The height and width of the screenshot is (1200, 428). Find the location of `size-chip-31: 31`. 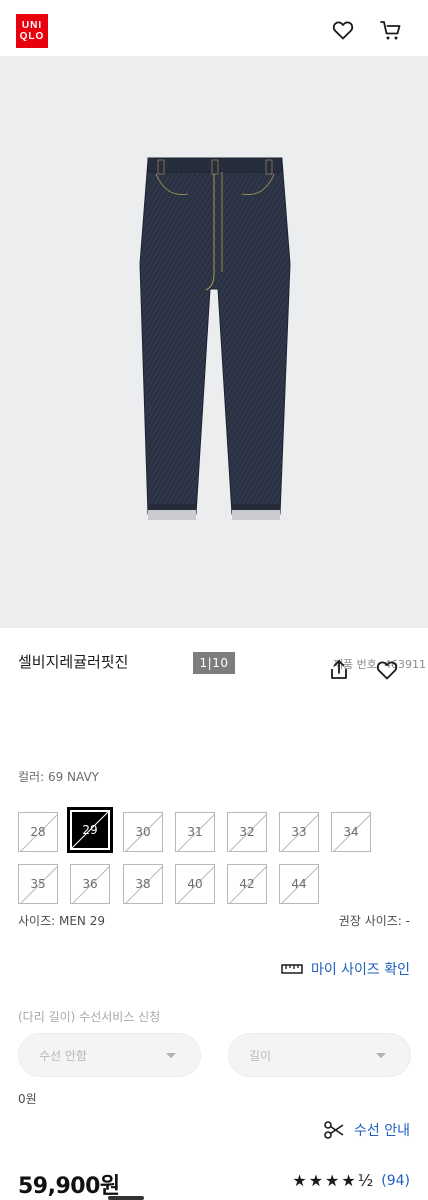

size-chip-31: 31 is located at coordinates (195, 832).